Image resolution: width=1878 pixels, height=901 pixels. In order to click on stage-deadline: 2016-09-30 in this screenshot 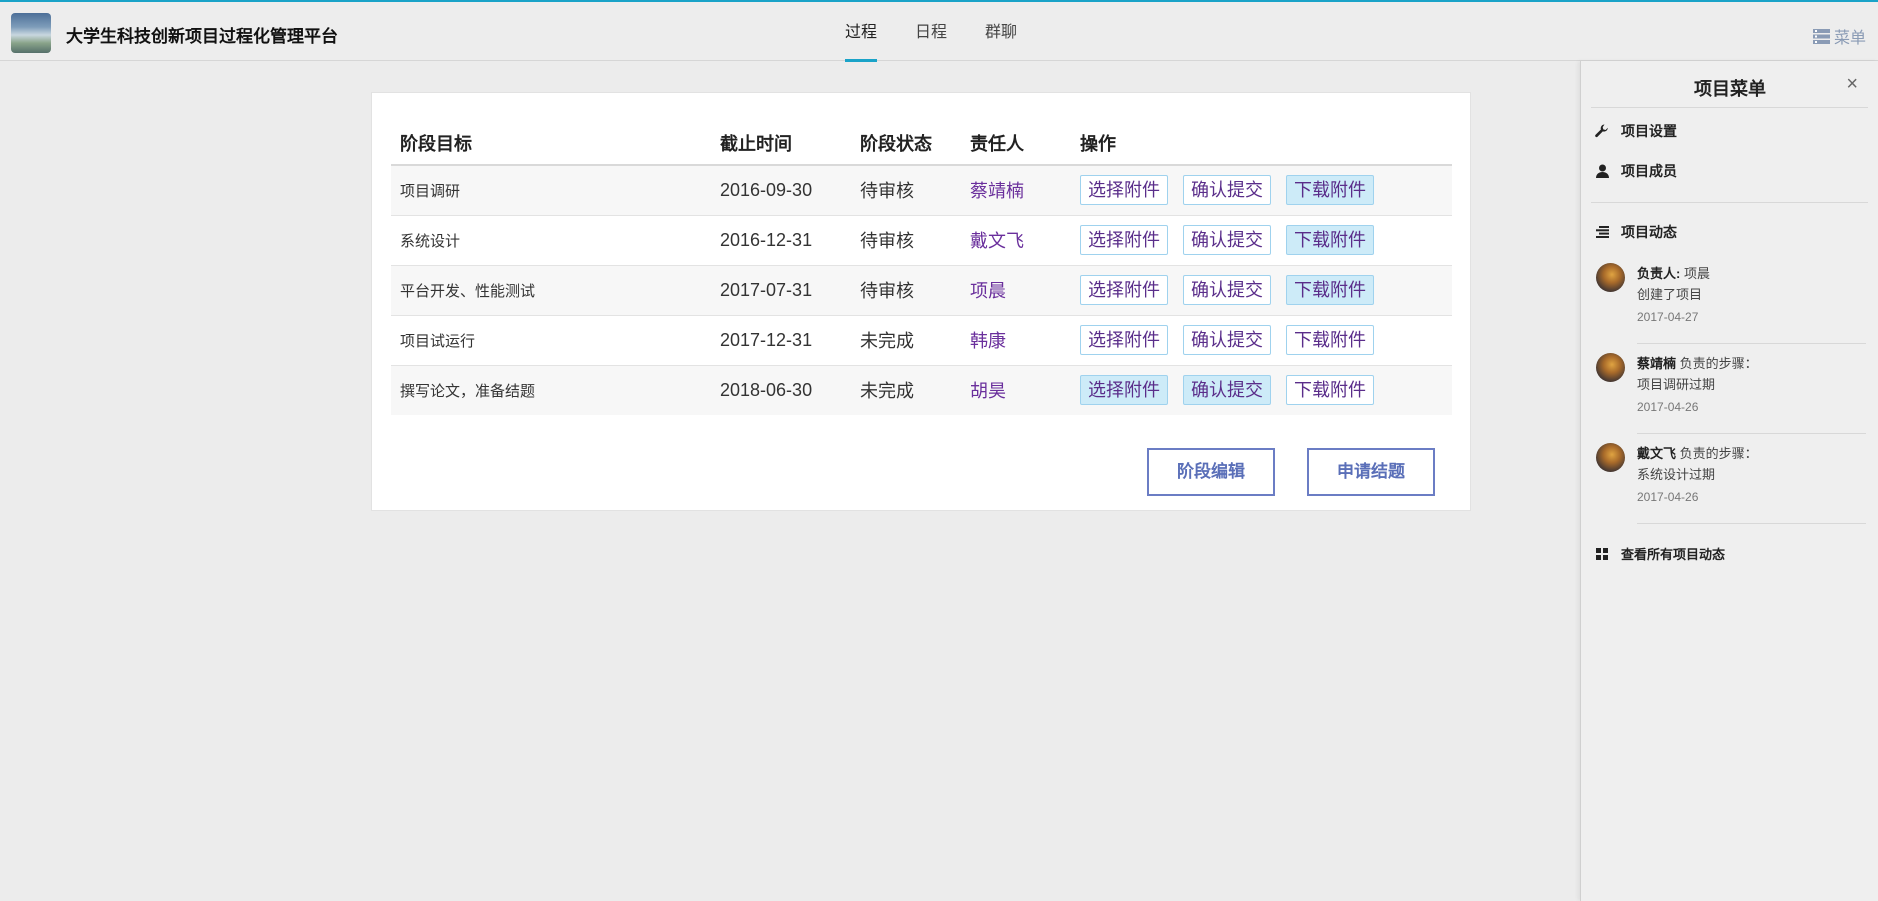, I will do `click(781, 190)`.